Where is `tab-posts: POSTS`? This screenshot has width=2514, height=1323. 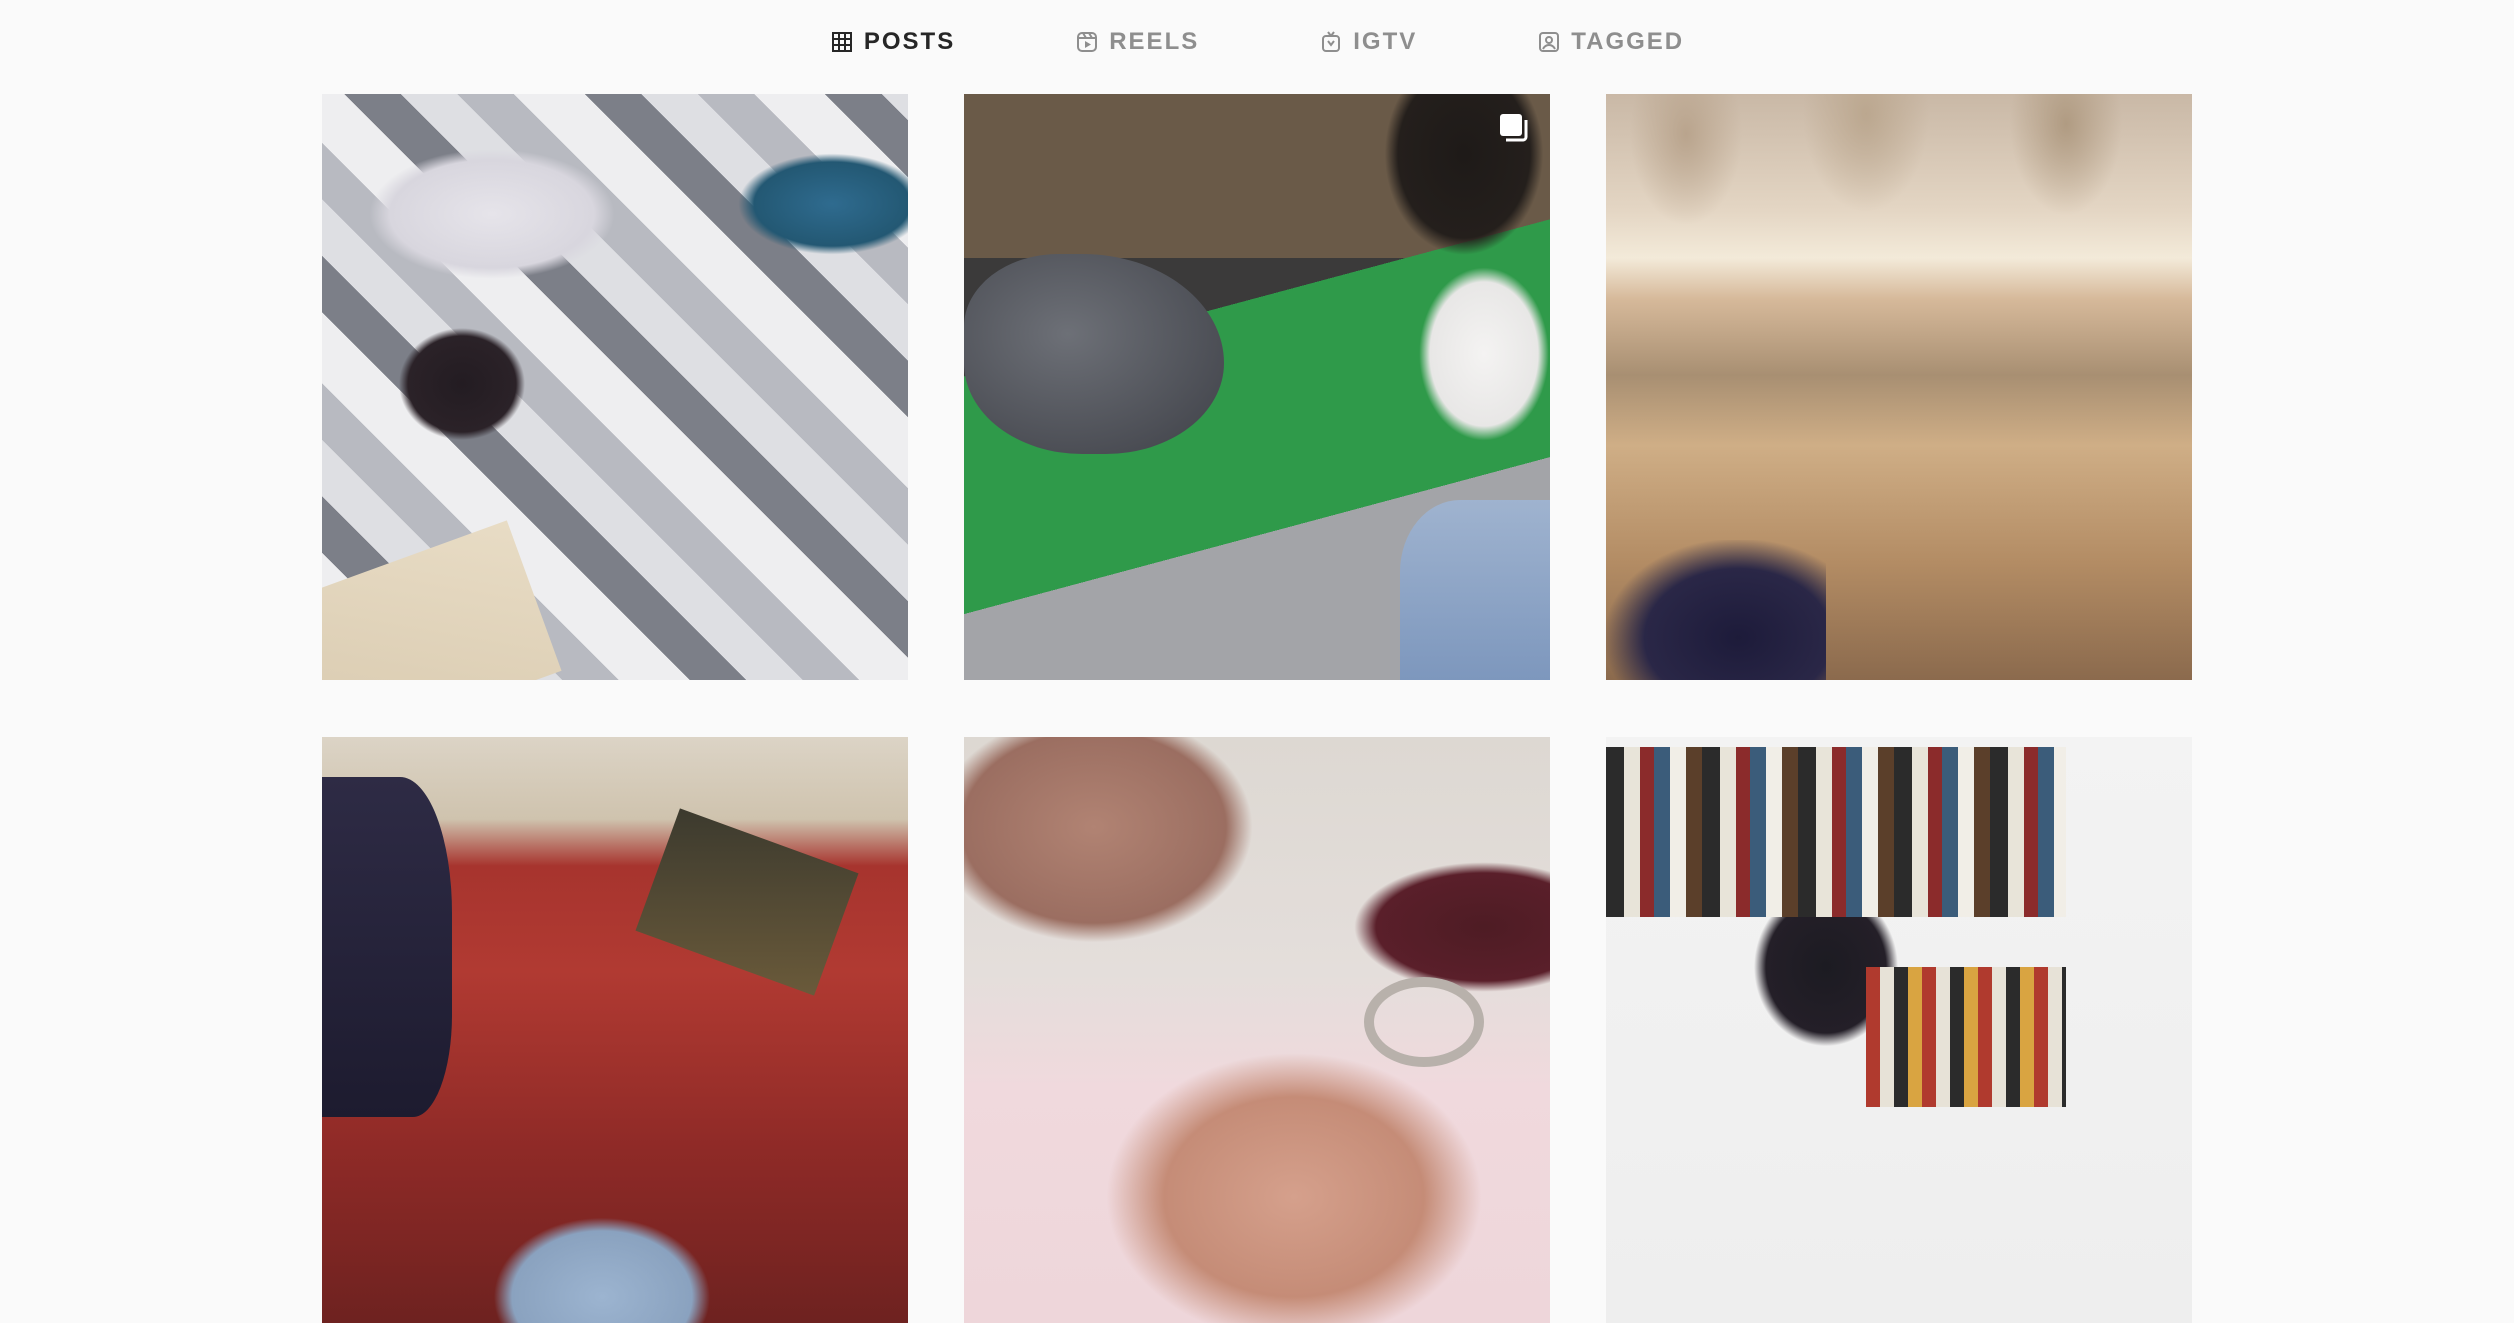 tab-posts: POSTS is located at coordinates (892, 42).